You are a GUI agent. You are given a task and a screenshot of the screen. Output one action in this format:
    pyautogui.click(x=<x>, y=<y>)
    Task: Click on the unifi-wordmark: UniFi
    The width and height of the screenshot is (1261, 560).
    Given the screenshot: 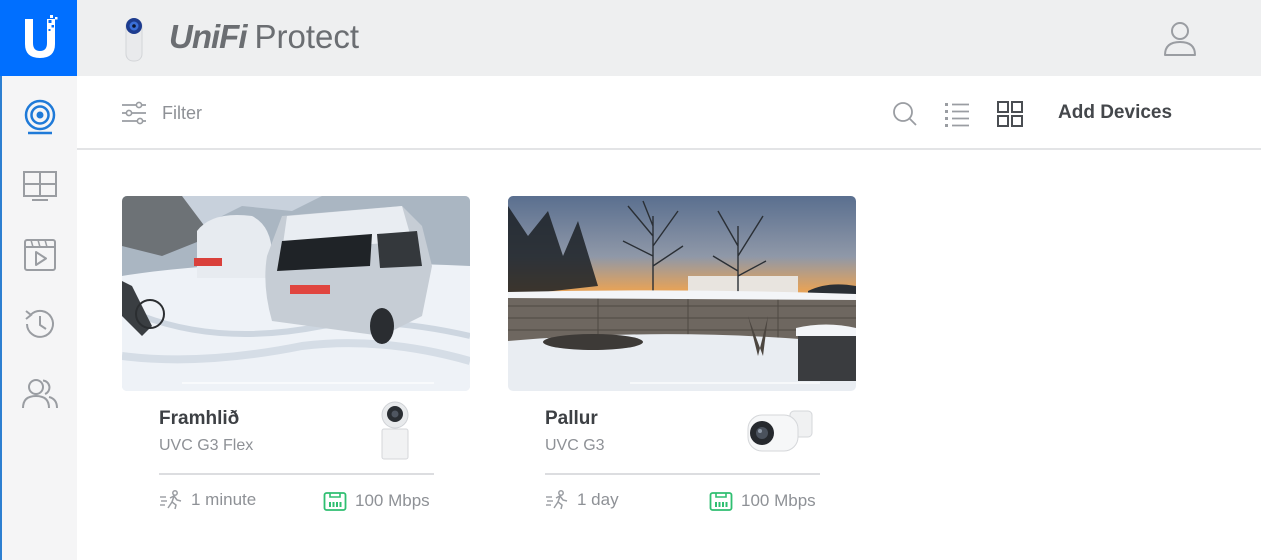 What is the action you would take?
    pyautogui.click(x=208, y=36)
    